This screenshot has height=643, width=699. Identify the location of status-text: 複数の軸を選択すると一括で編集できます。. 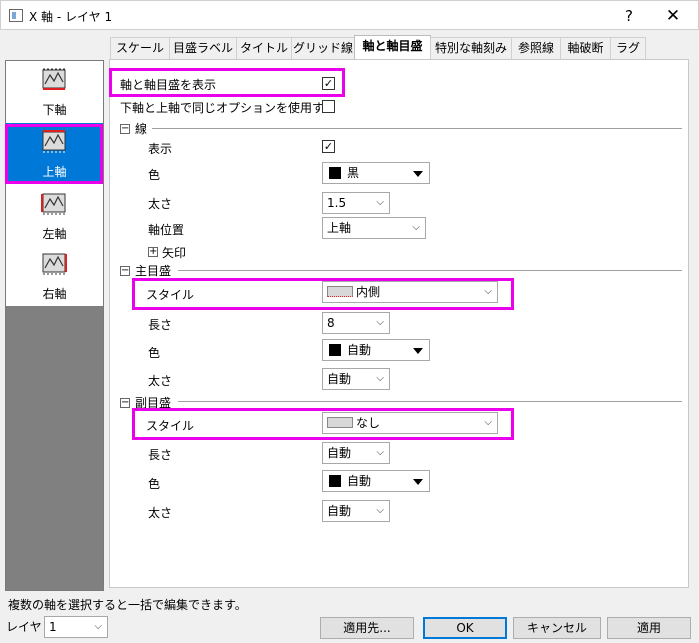
(127, 605).